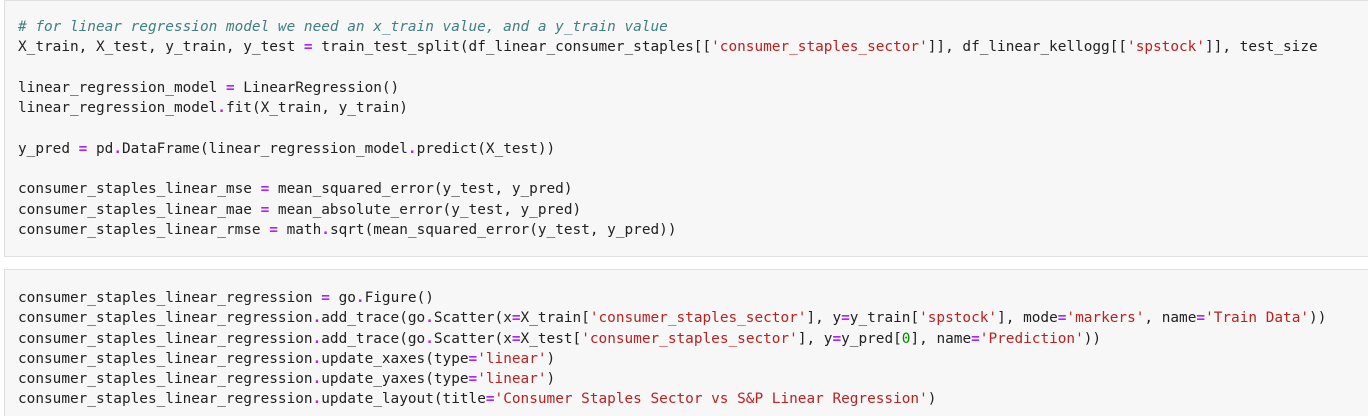  What do you see at coordinates (871, 338) in the screenshot?
I see `code-token: y_pred[` at bounding box center [871, 338].